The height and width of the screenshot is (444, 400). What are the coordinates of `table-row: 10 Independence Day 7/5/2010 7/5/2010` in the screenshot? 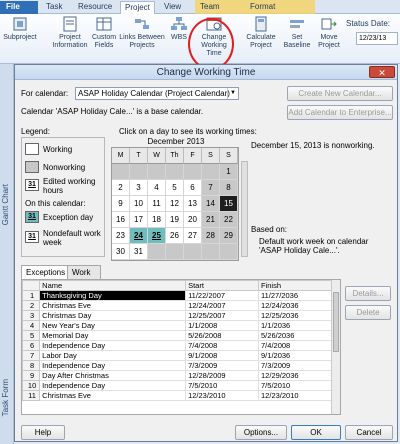 It's located at (176, 385).